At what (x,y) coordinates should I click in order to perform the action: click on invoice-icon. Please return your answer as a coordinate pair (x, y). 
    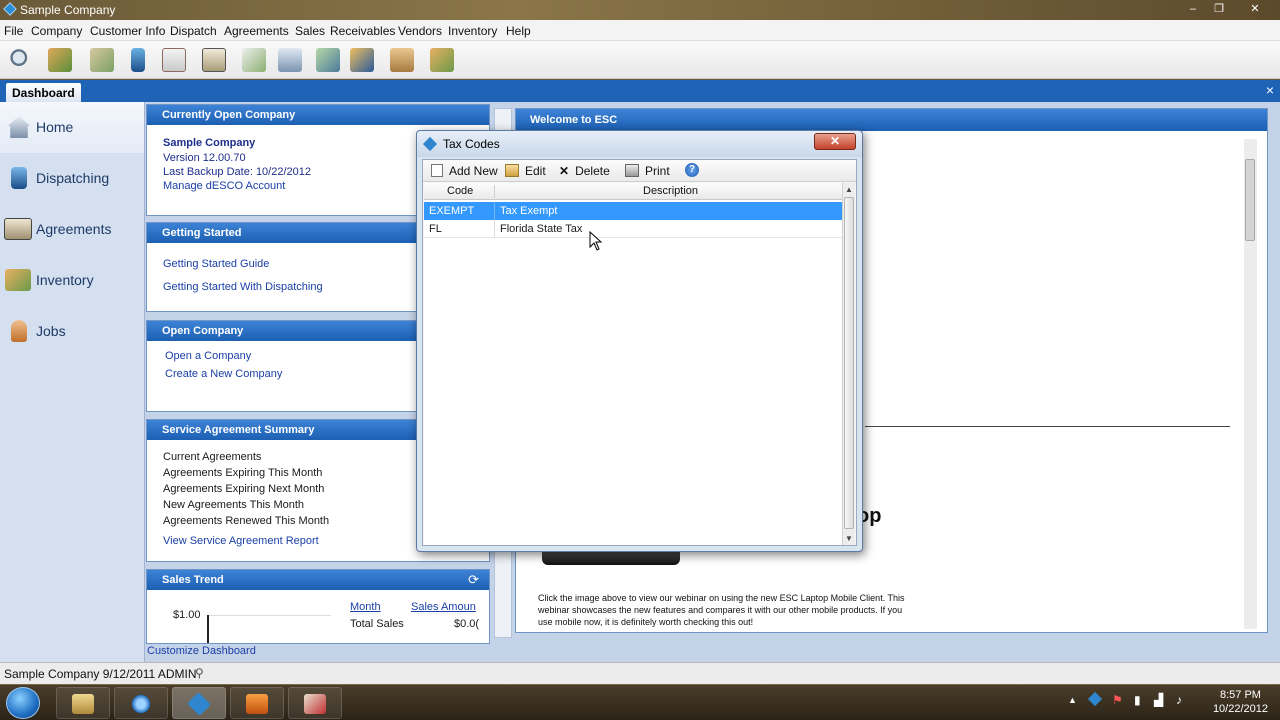
    Looking at the image, I should click on (254, 60).